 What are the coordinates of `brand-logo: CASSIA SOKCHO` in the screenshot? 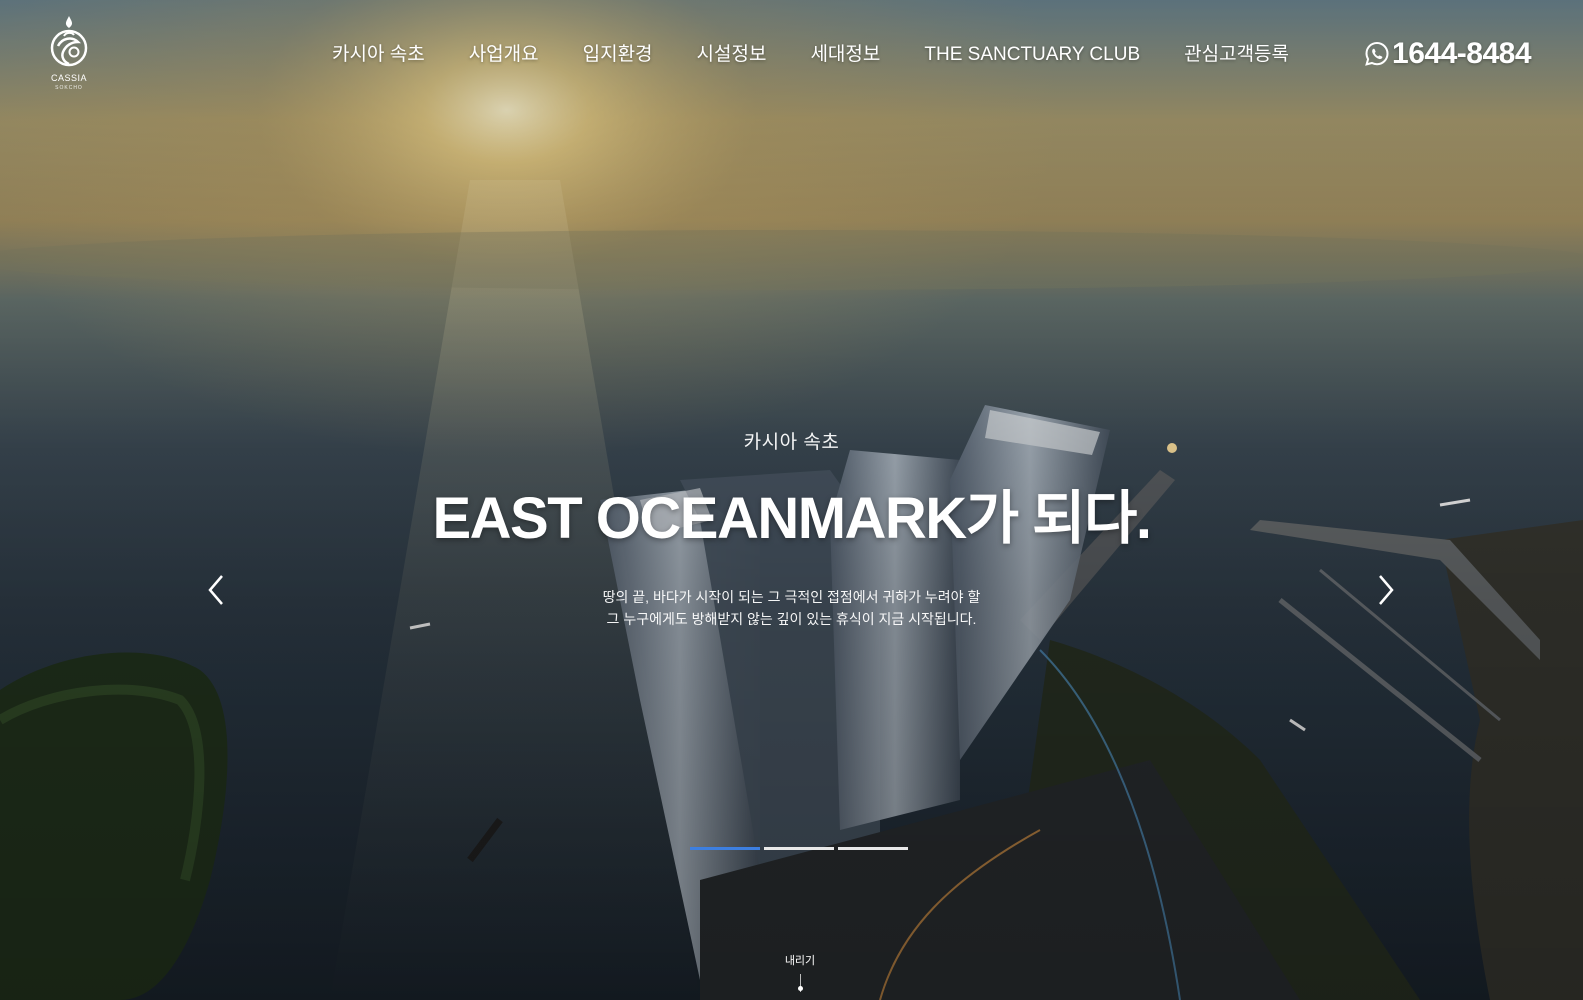 It's located at (69, 57).